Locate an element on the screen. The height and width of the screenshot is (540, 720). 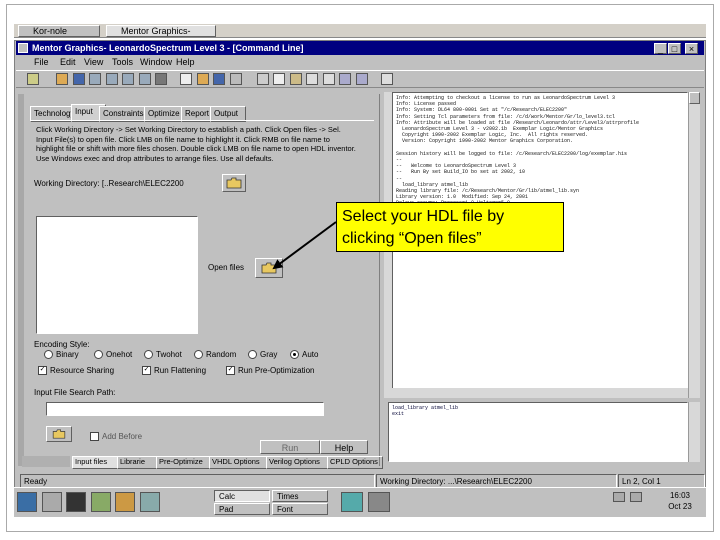
log-scrollbar is located at coordinates (694, 245).